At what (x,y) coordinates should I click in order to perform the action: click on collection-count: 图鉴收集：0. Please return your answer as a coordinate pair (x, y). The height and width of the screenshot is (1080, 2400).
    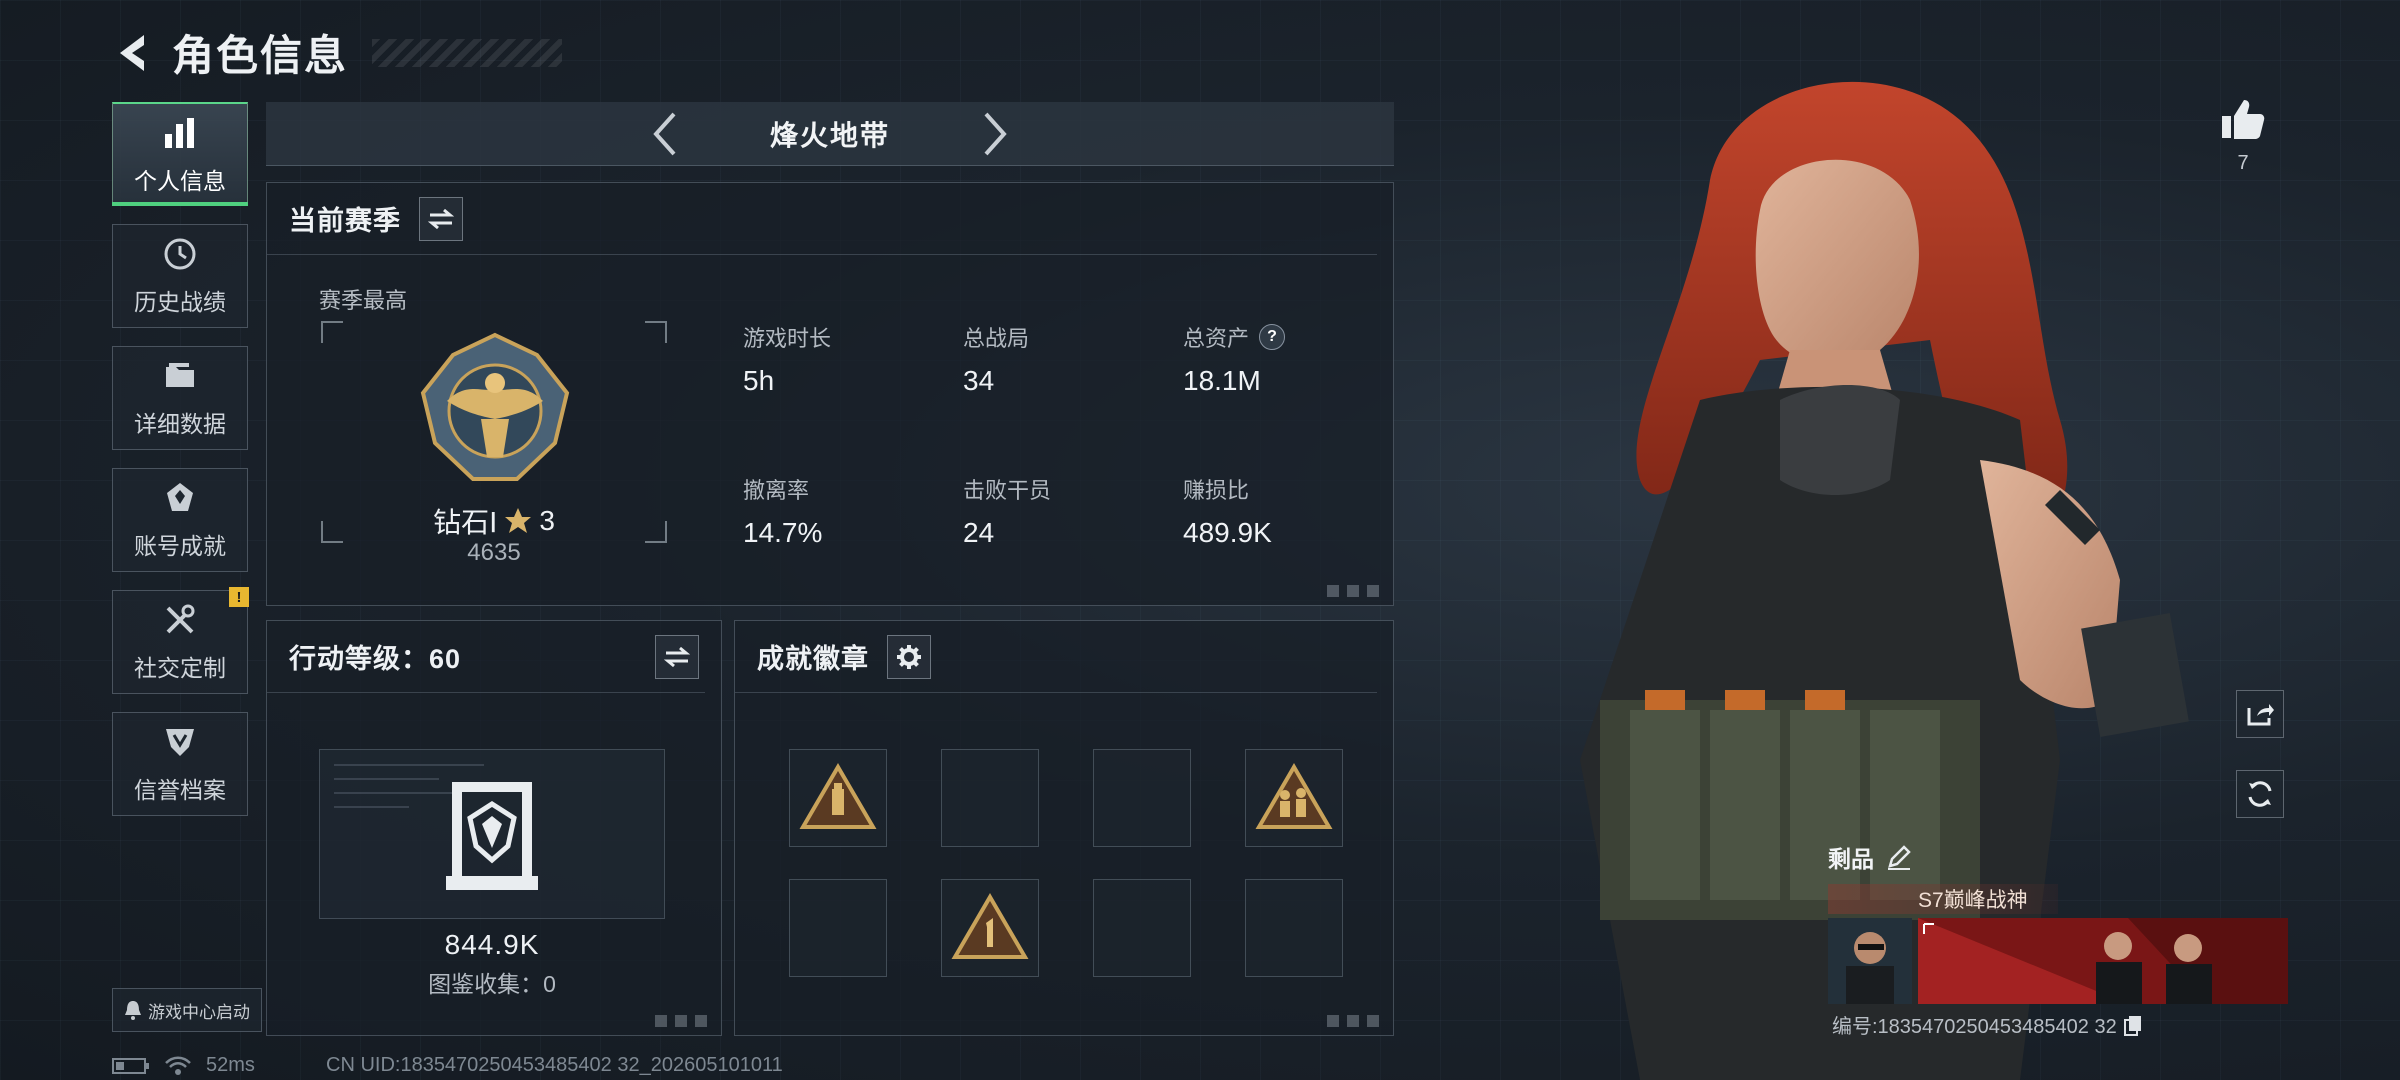
    Looking at the image, I should click on (492, 984).